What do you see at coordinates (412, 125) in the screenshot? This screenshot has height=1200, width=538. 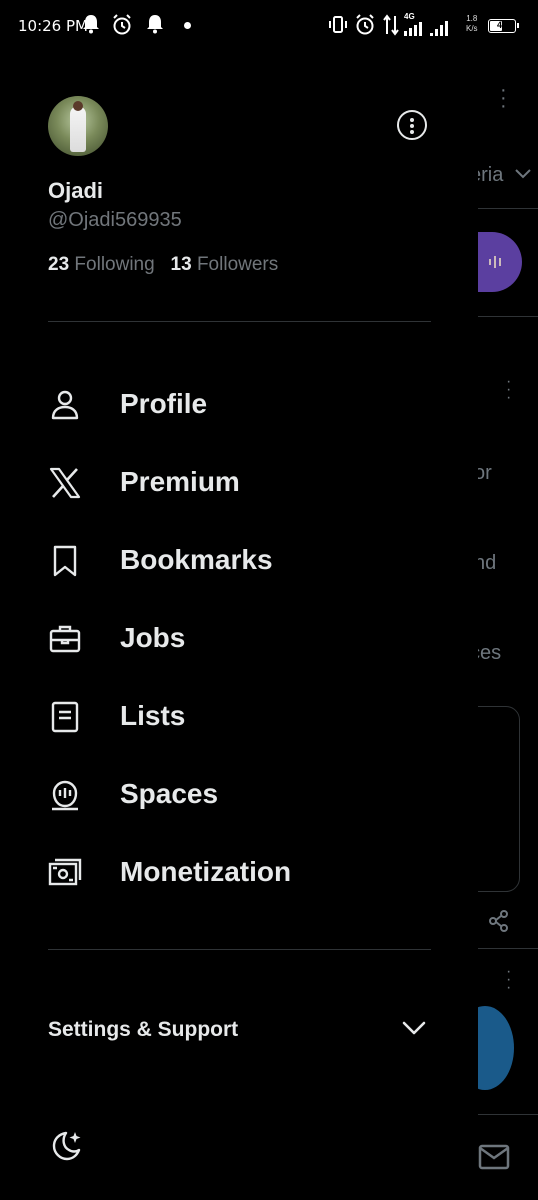 I see `accounts-more-button` at bounding box center [412, 125].